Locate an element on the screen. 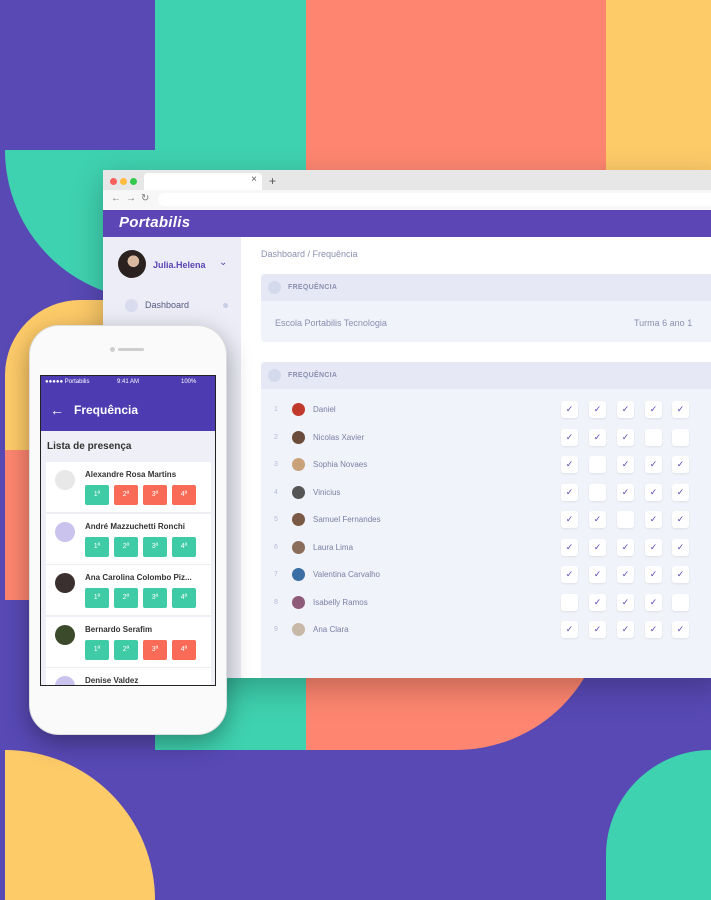 This screenshot has width=711, height=900. list-item: Bernardo Serafim 1ª 2ª 3ª 4ª is located at coordinates (128, 642).